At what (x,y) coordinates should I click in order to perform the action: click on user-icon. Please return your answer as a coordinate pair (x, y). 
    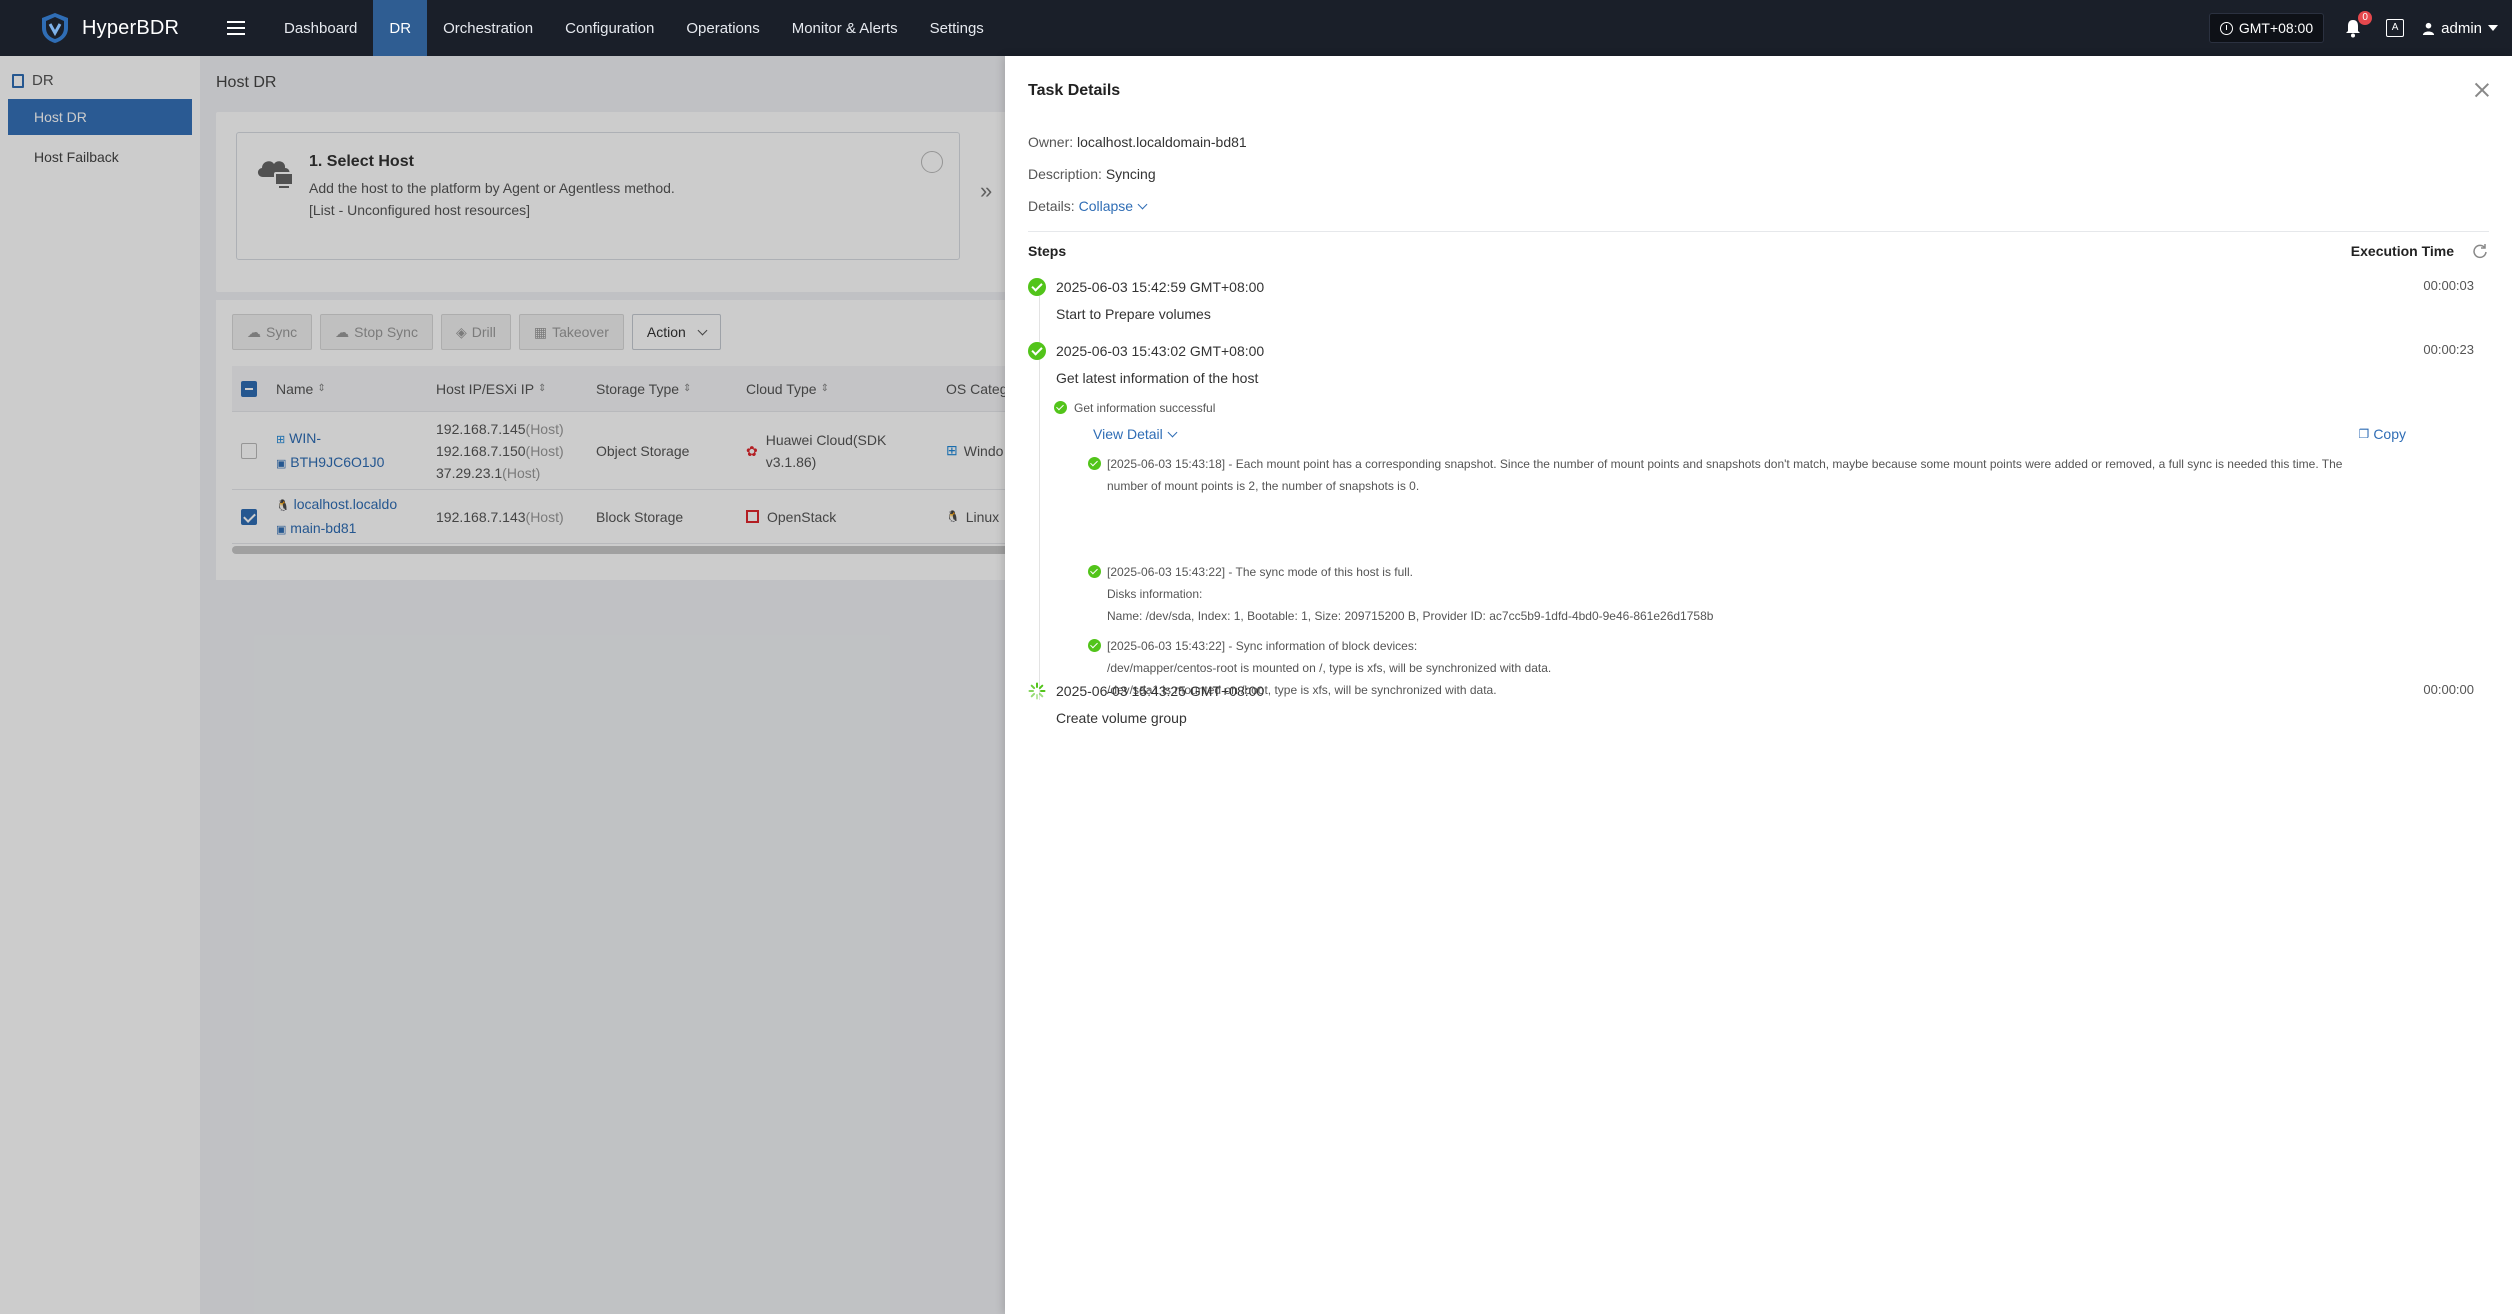
    Looking at the image, I should click on (2429, 28).